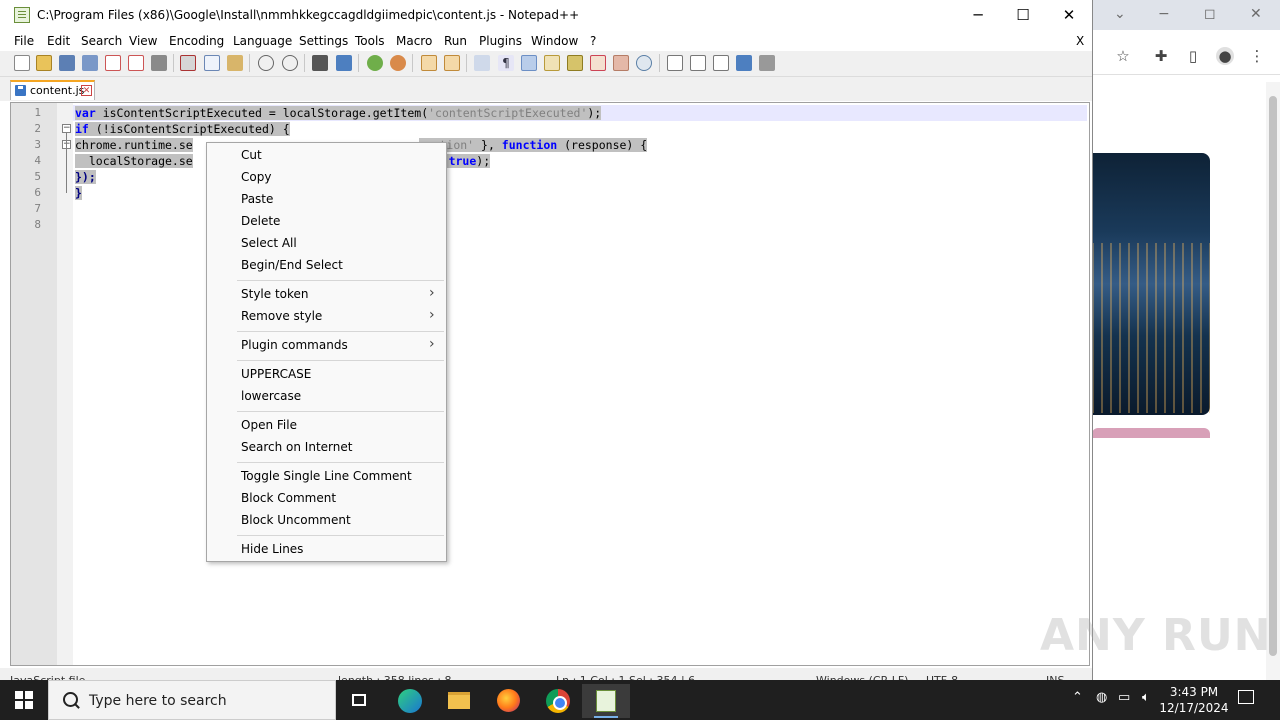  I want to click on chrome-tab-search-icon: ⌄, so click(1120, 14).